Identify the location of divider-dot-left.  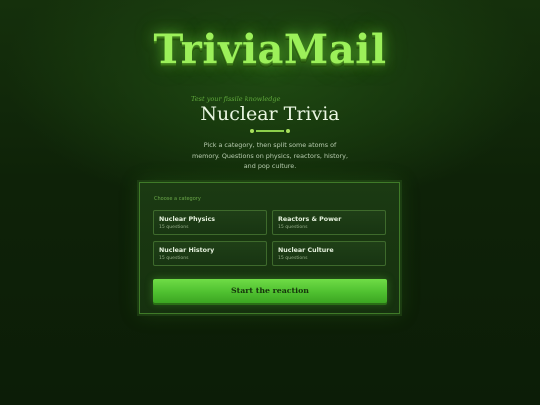
(252, 130).